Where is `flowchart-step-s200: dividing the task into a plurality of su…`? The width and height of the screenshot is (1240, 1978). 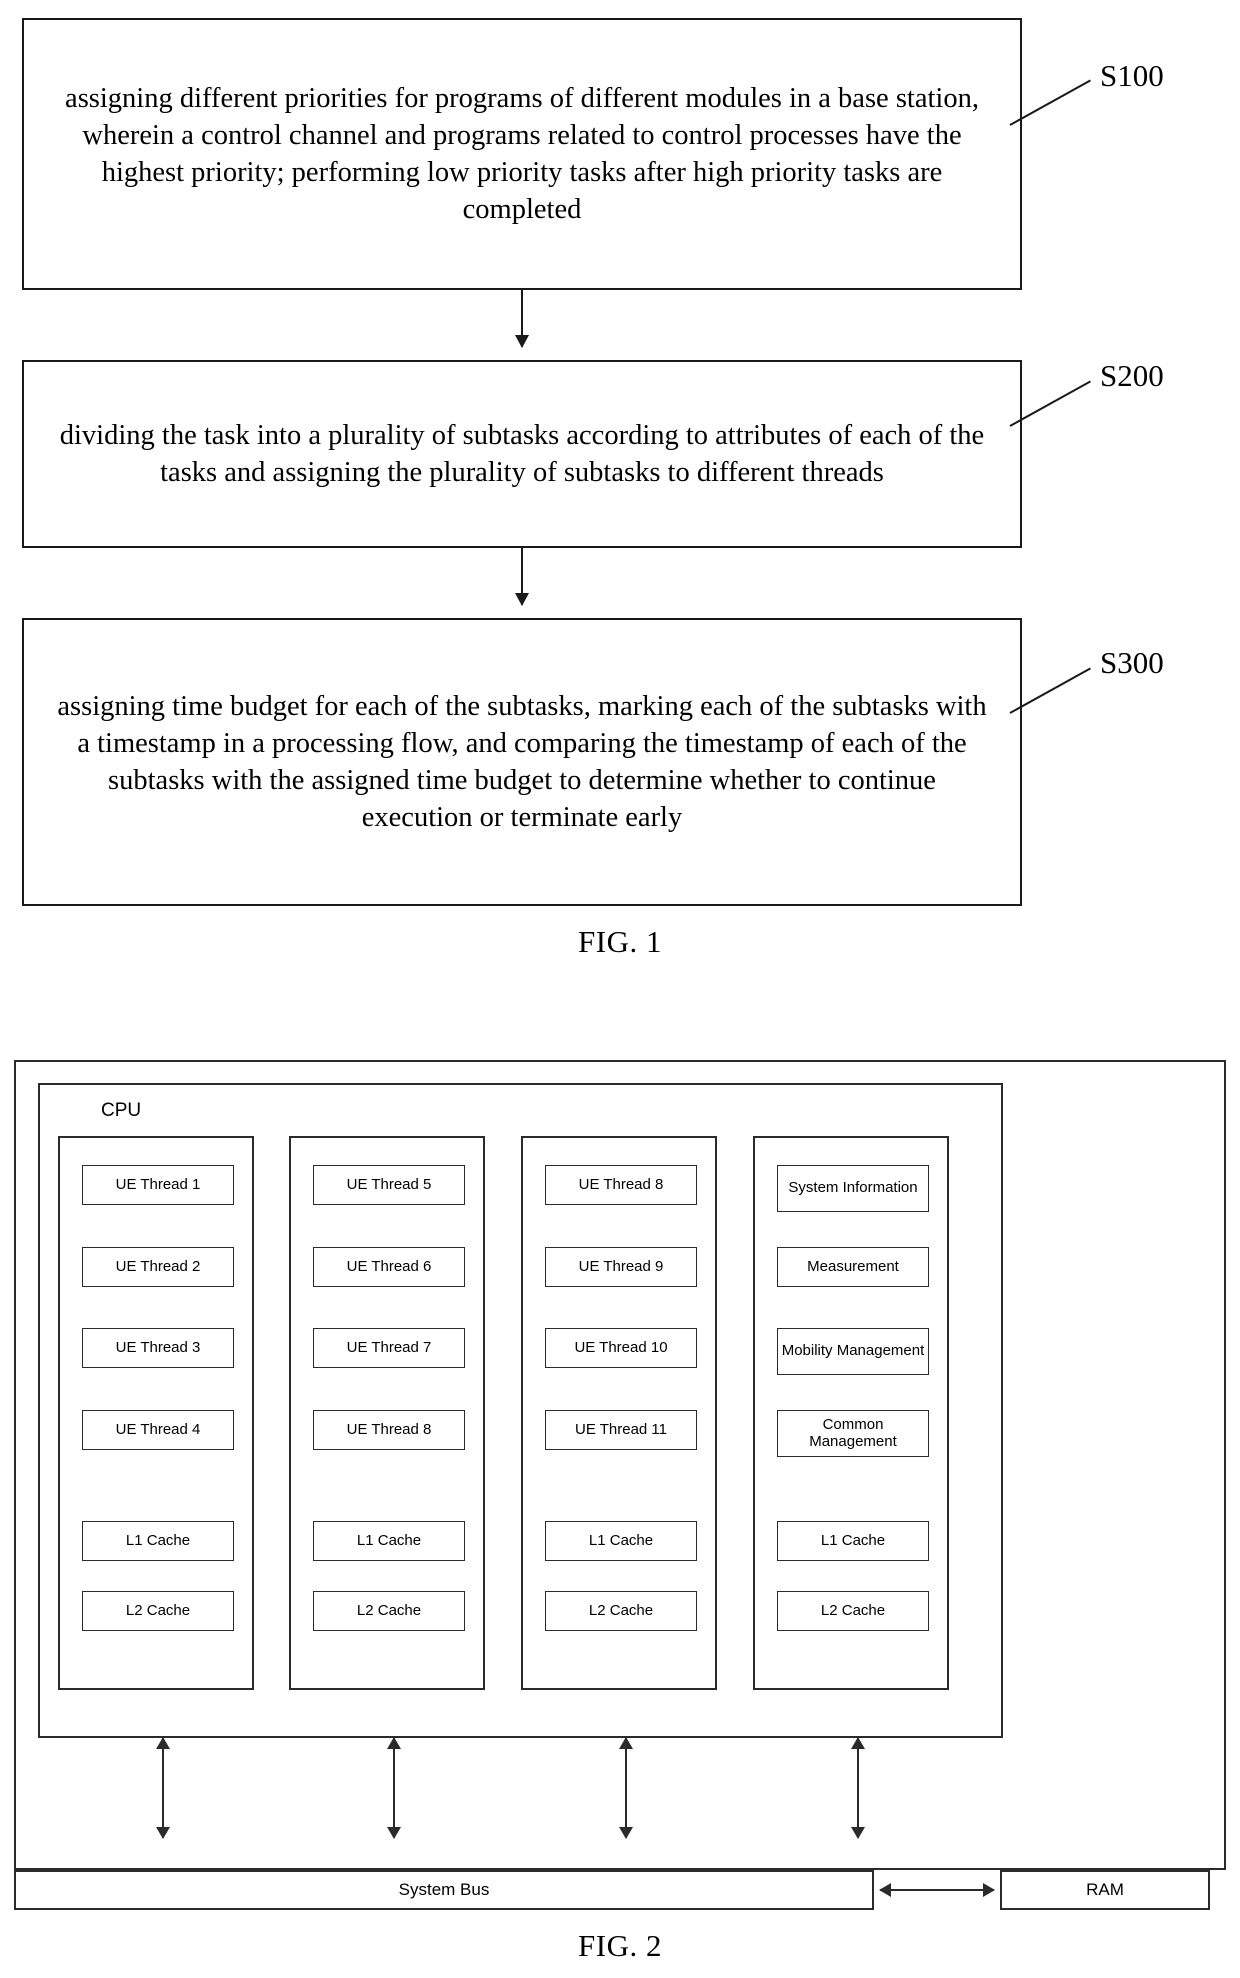 flowchart-step-s200: dividing the task into a plurality of su… is located at coordinates (522, 454).